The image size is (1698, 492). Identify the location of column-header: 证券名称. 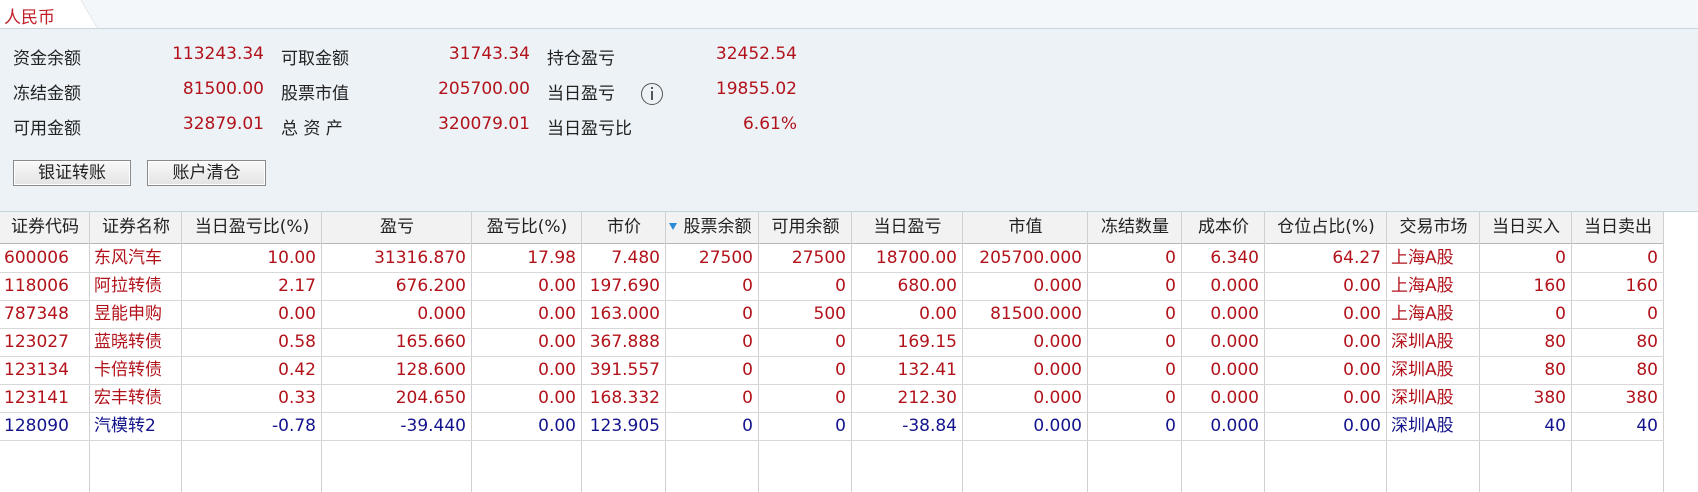
(136, 227).